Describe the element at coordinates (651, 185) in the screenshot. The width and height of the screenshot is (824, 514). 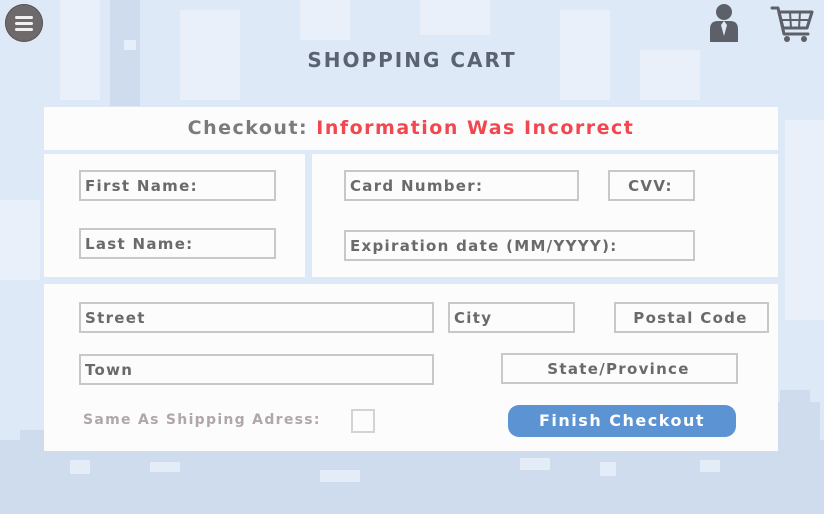
I see `cvv-input` at that location.